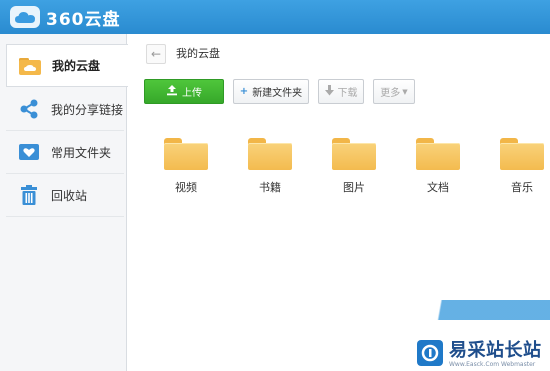 This screenshot has width=550, height=371. Describe the element at coordinates (492, 364) in the screenshot. I see `watermark-subtext: Www.Easck.Com Webmaster` at that location.